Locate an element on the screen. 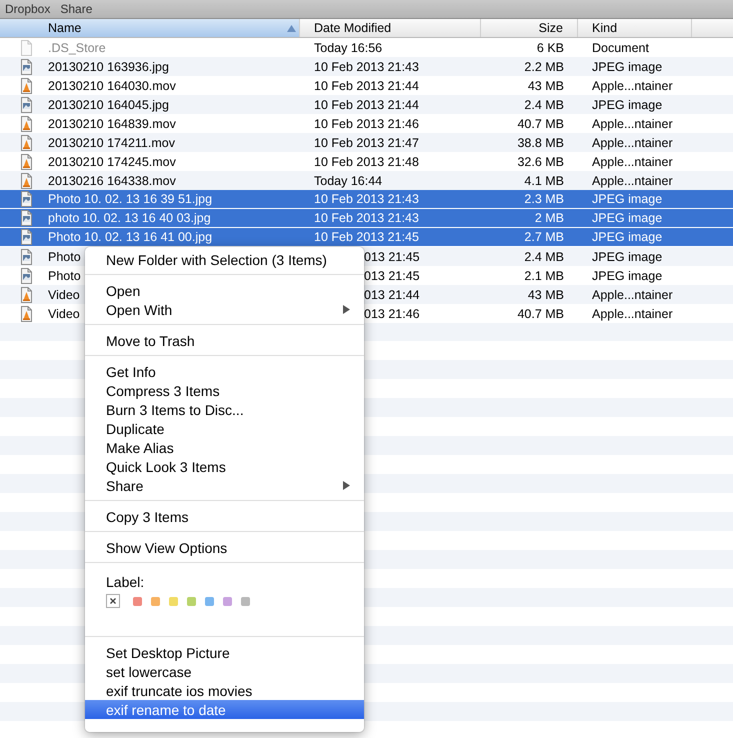 The width and height of the screenshot is (733, 738). selected-row: Photo 10. 02. 13 16 39 51.jpg 10 Feb 2013 21:43 2.3 MB JPEG image is located at coordinates (366, 199).